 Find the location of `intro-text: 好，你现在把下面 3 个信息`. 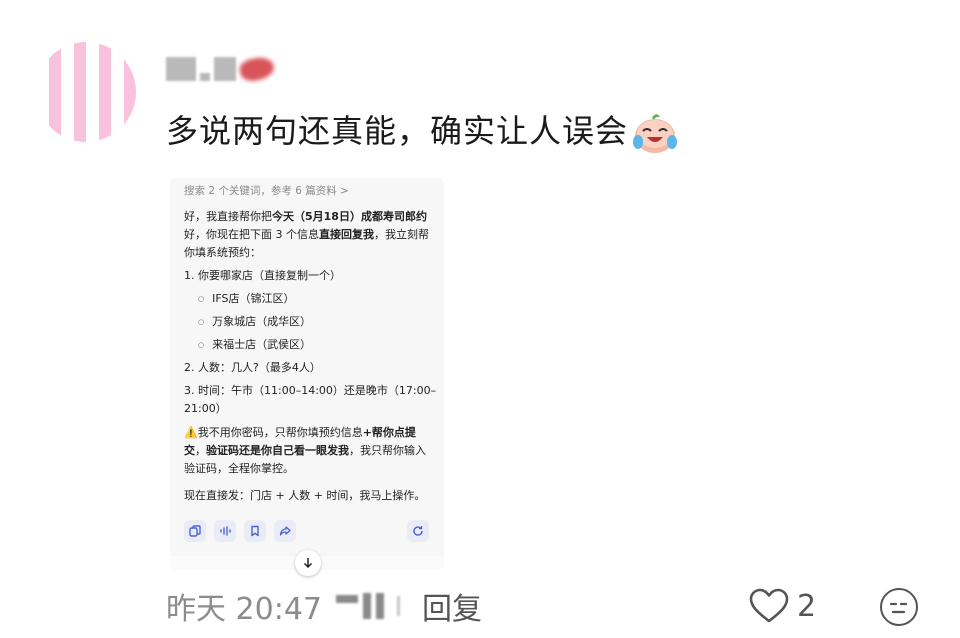

intro-text: 好，你现在把下面 3 个信息 is located at coordinates (251, 234).